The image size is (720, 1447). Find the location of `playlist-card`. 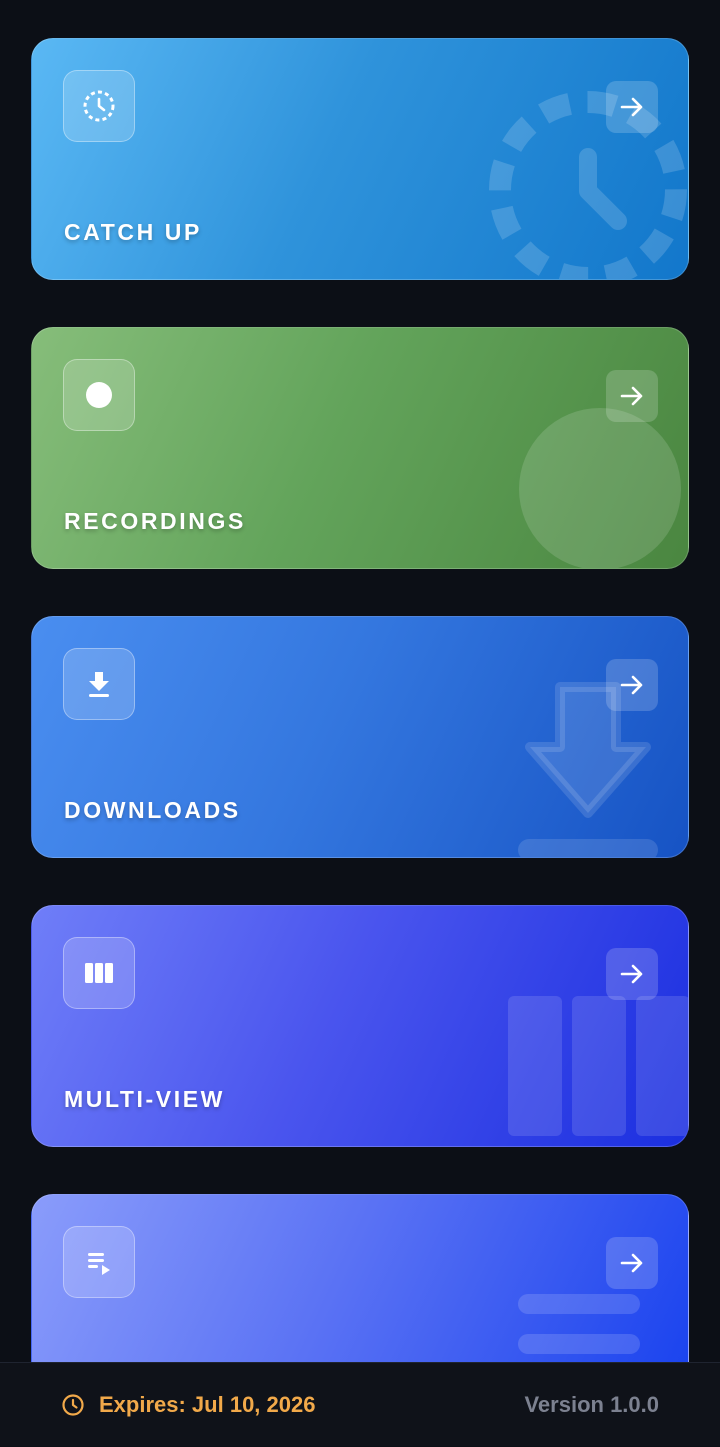

playlist-card is located at coordinates (360, 1278).